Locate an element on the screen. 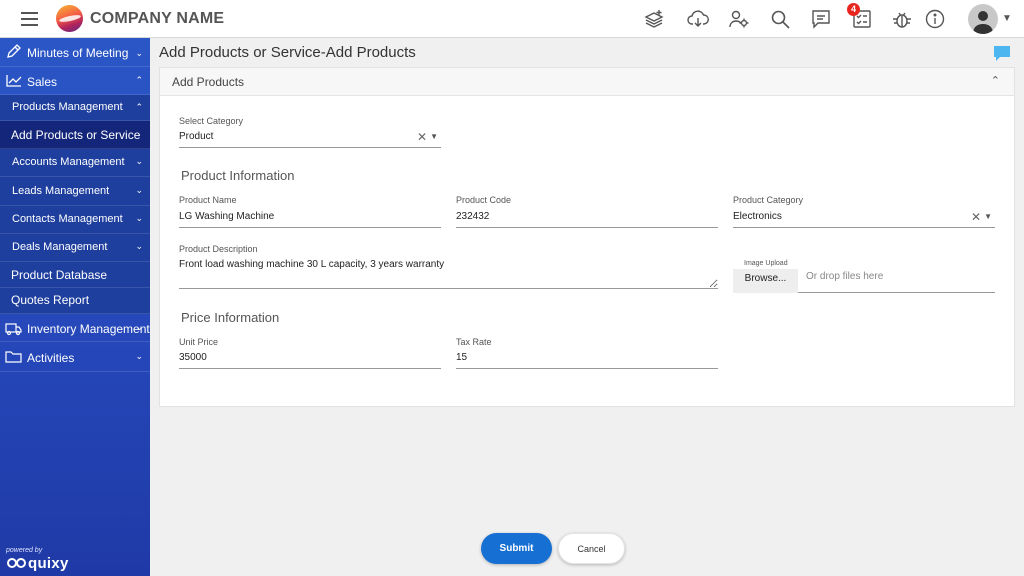 The image size is (1024, 576). sidebar-item-label: Deals Management is located at coordinates (60, 247).